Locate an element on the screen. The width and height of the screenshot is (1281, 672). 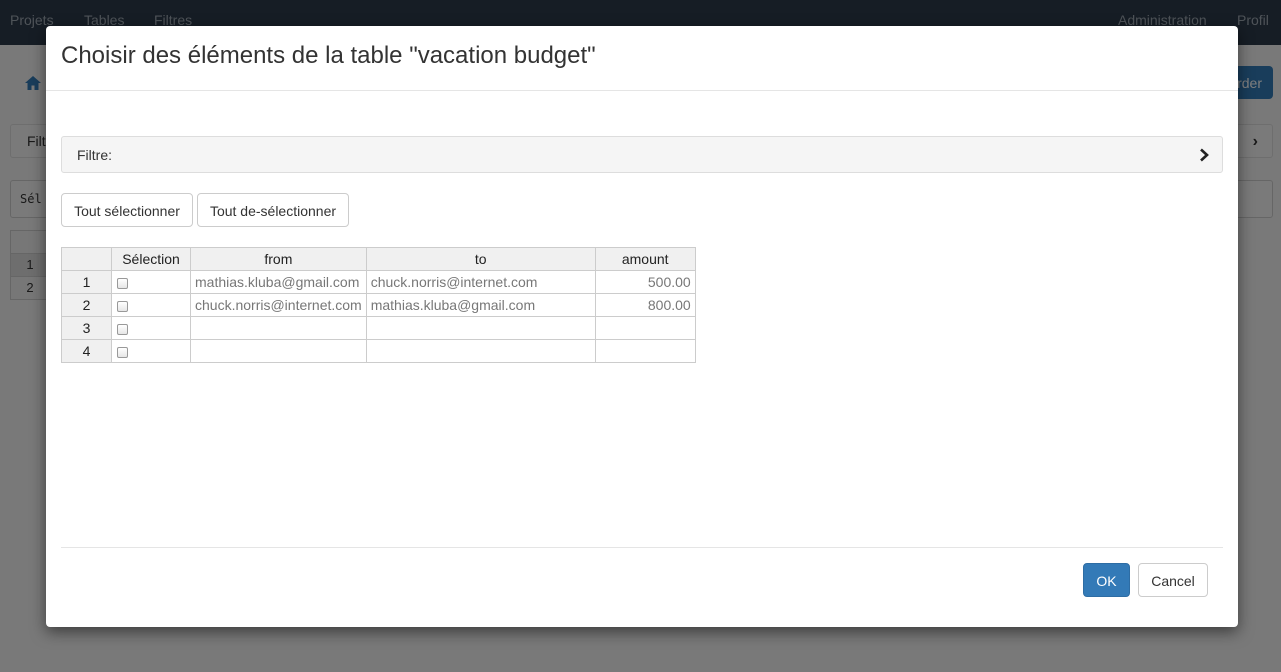
to-cell: mathias.kluba@gmail.com is located at coordinates (480, 305).